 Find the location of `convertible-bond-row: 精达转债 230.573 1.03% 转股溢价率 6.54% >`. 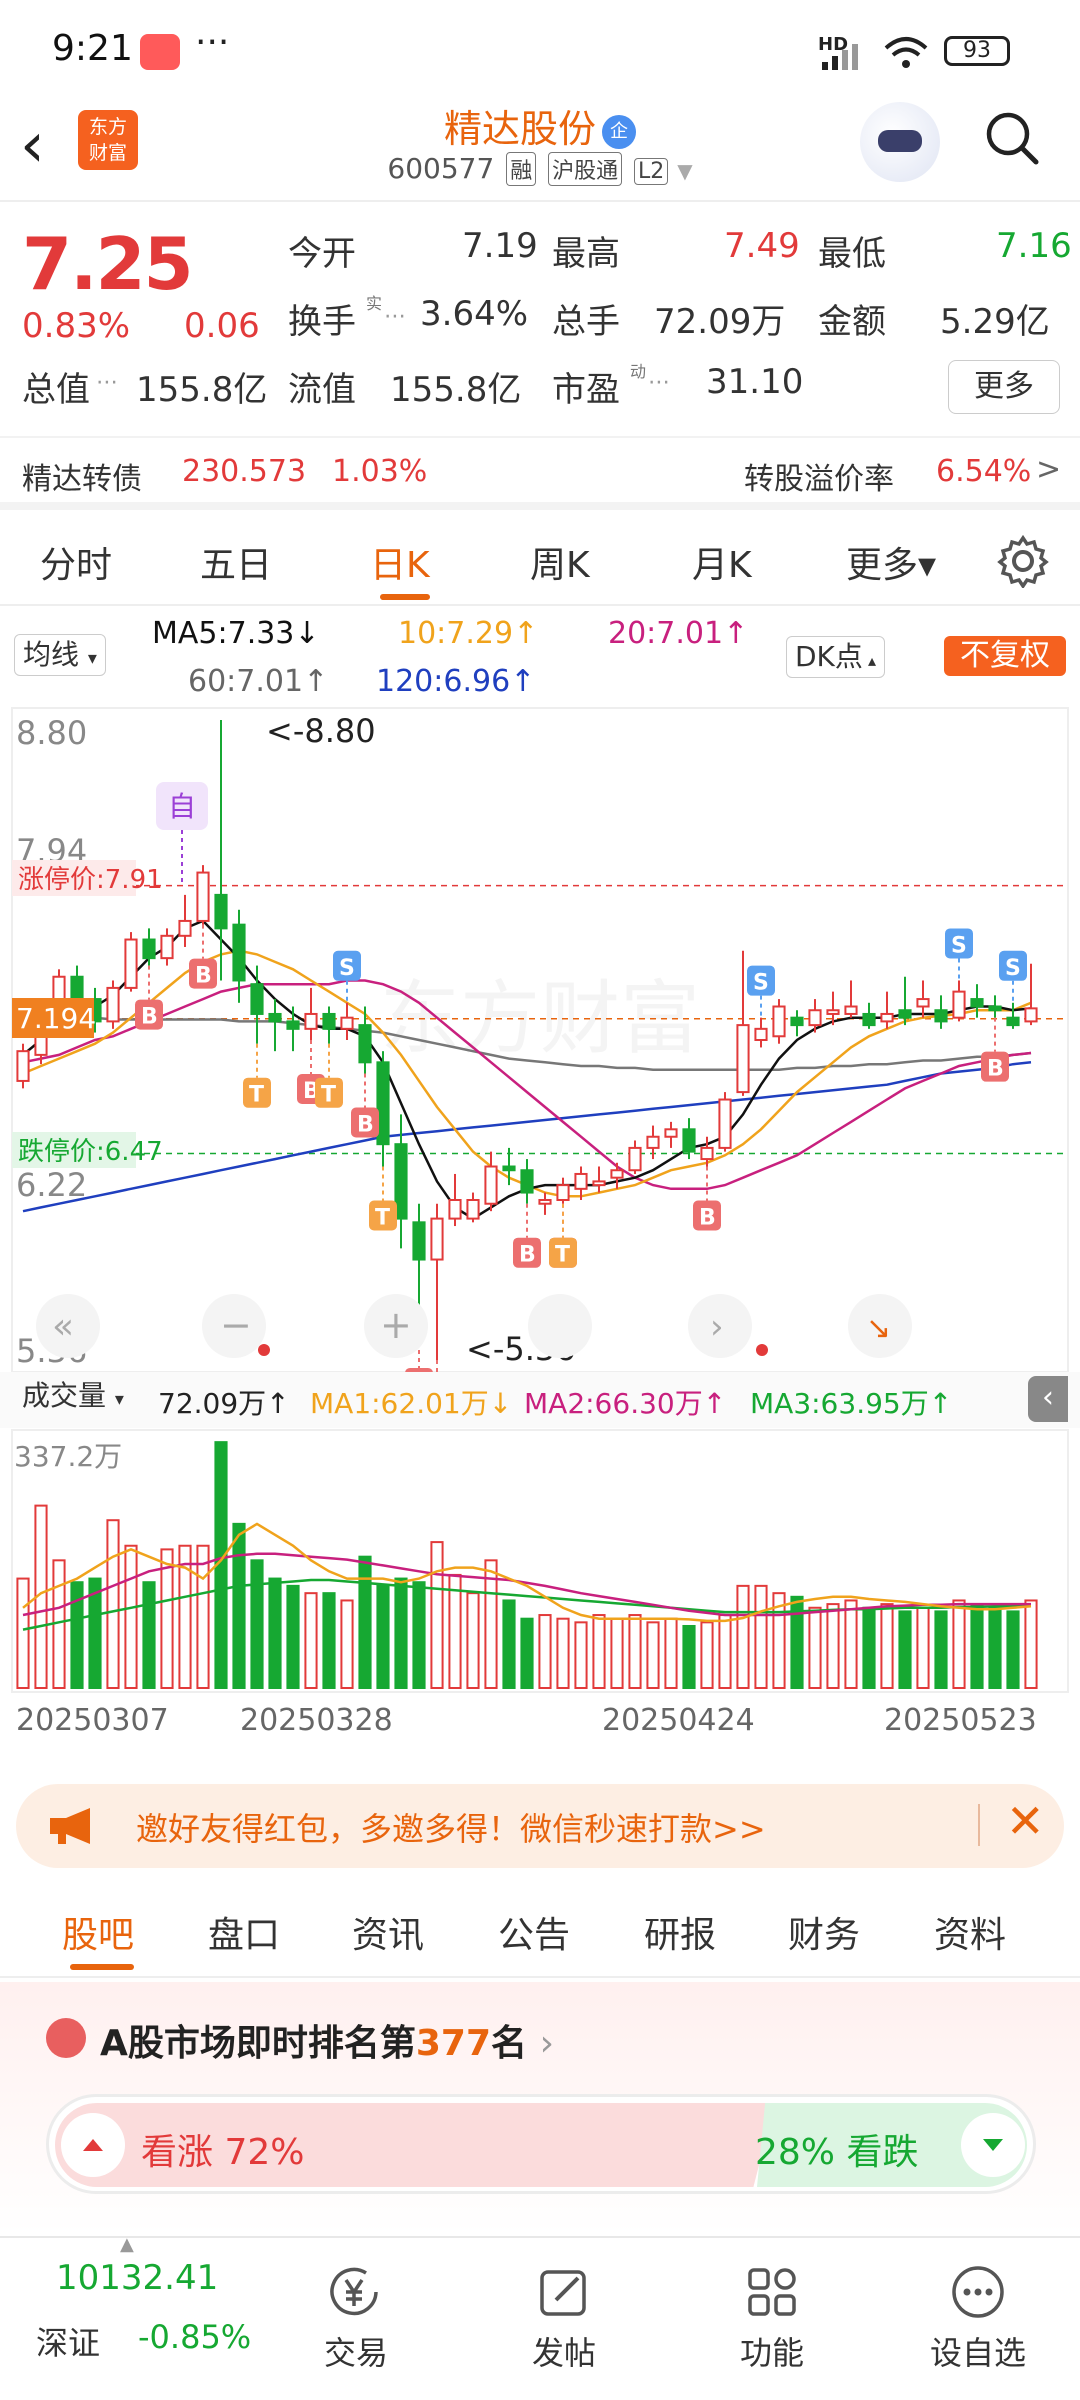

convertible-bond-row: 精达转债 230.573 1.03% 转股溢价率 6.54% > is located at coordinates (540, 473).